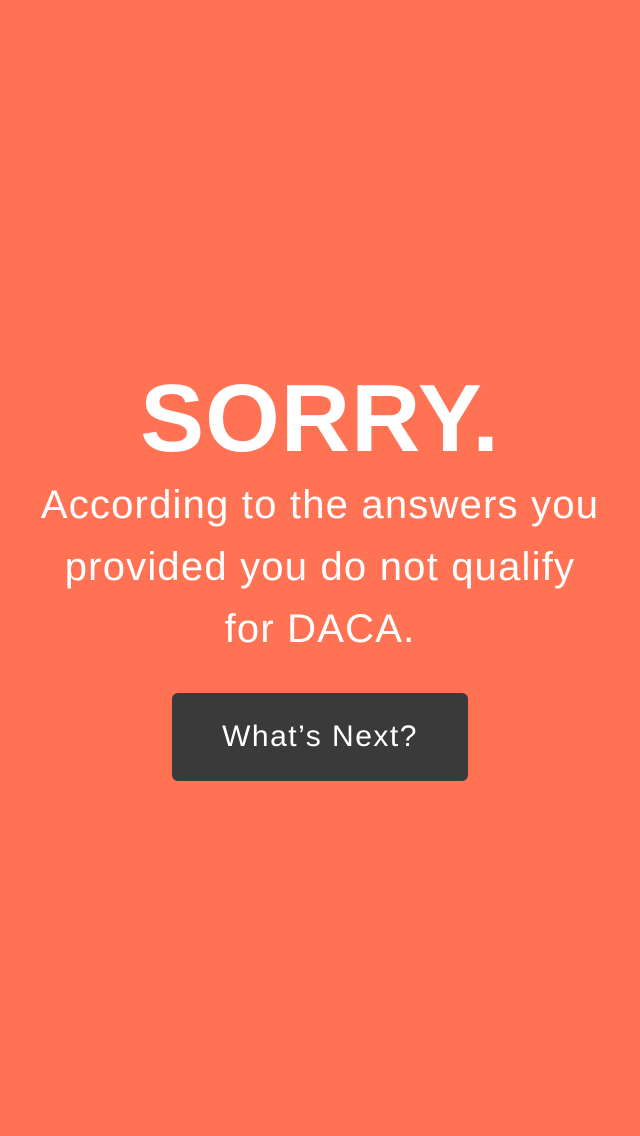 The height and width of the screenshot is (1136, 640). Describe the element at coordinates (320, 737) in the screenshot. I see `whats-next-button: What’s Next?` at that location.